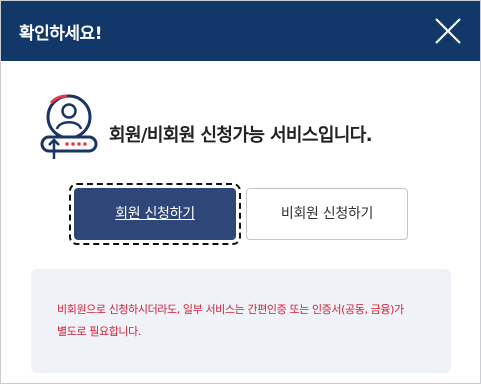  What do you see at coordinates (241, 135) in the screenshot?
I see `message-text: 회원/비회원 신청가능 서비스입니다.` at bounding box center [241, 135].